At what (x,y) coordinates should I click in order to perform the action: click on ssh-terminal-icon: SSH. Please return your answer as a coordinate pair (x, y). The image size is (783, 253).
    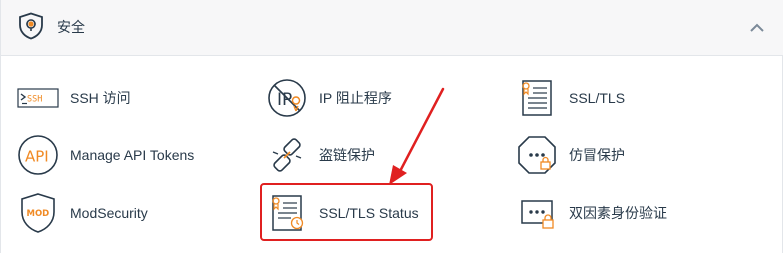
    Looking at the image, I should click on (38, 98).